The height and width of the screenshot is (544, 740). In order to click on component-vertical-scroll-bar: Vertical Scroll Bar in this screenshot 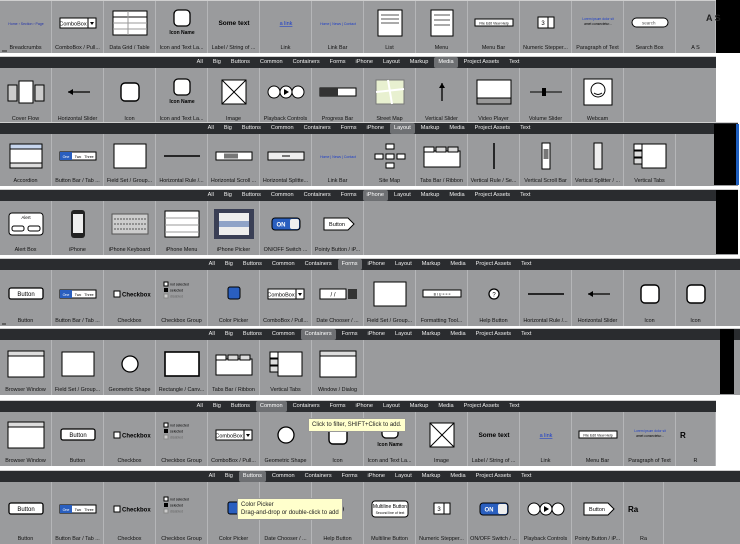, I will do `click(546, 160)`.